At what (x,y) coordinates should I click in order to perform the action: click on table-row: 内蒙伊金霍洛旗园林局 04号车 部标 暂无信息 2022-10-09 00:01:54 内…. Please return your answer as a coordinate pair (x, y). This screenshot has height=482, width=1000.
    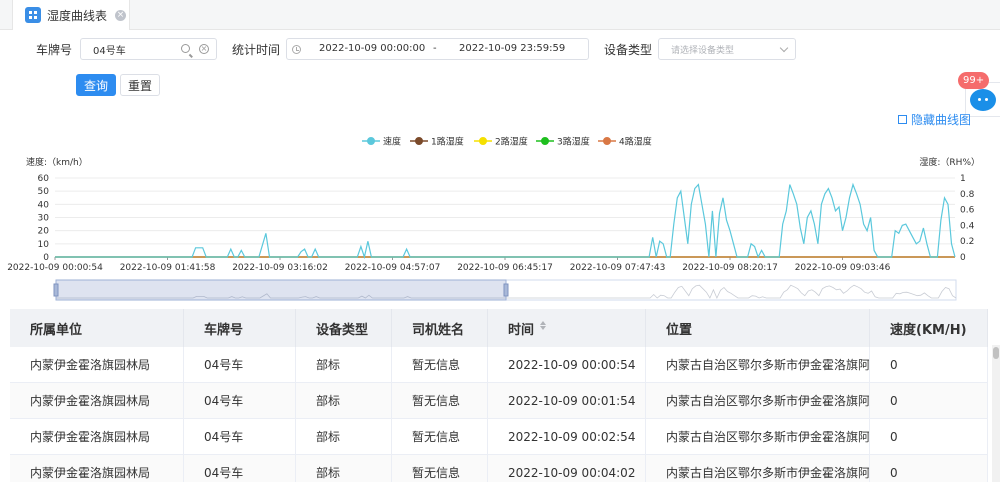
    Looking at the image, I should click on (499, 401).